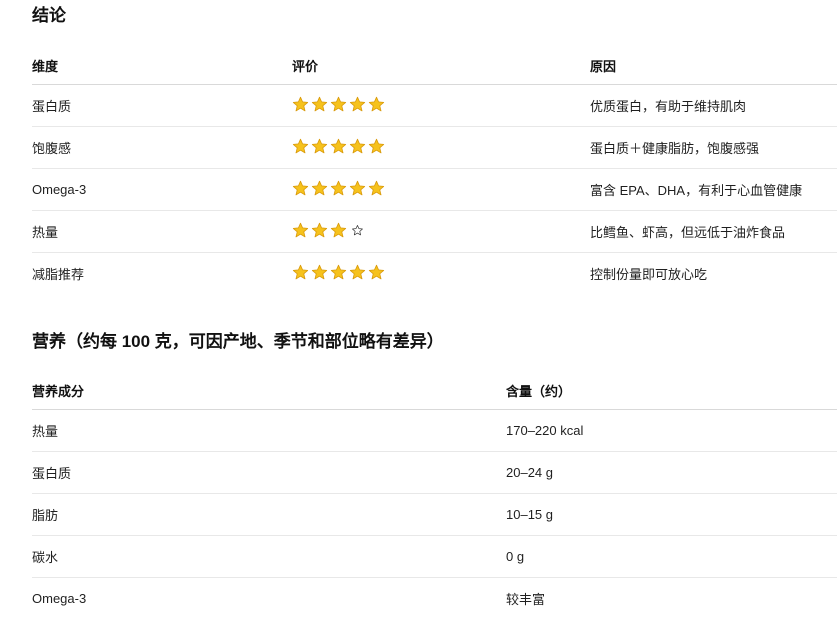 The height and width of the screenshot is (627, 837). What do you see at coordinates (713, 105) in the screenshot?
I see `reason-cell: 优质蛋白，有助于维持肌肉` at bounding box center [713, 105].